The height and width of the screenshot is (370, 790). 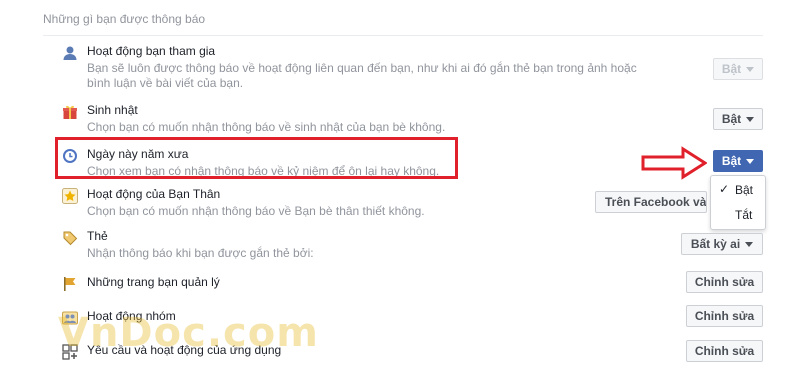 What do you see at coordinates (131, 316) in the screenshot?
I see `setting-title: Hoạt động nhóm` at bounding box center [131, 316].